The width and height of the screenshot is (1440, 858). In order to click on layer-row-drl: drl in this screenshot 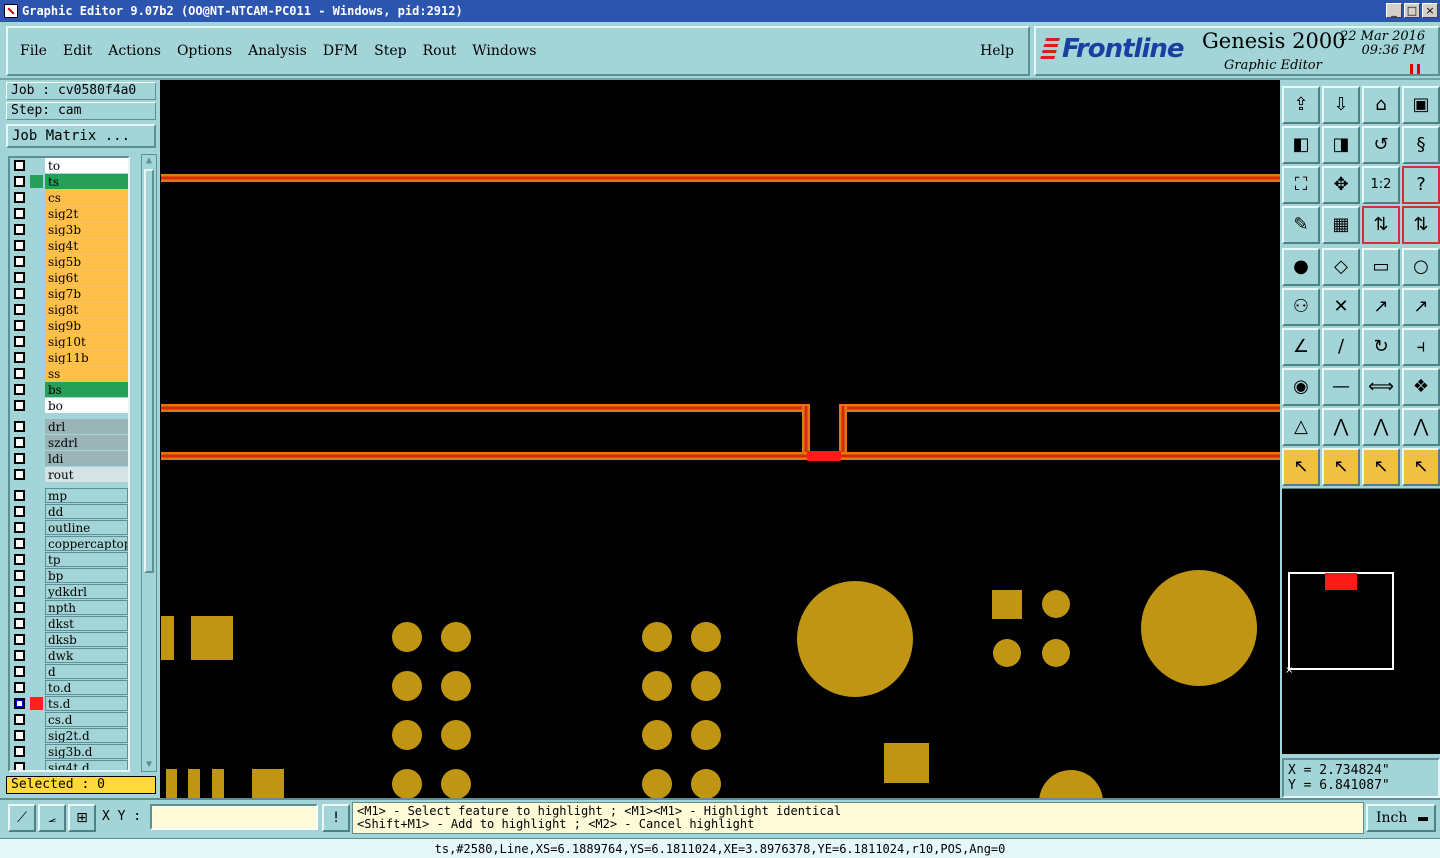, I will do `click(69, 426)`.